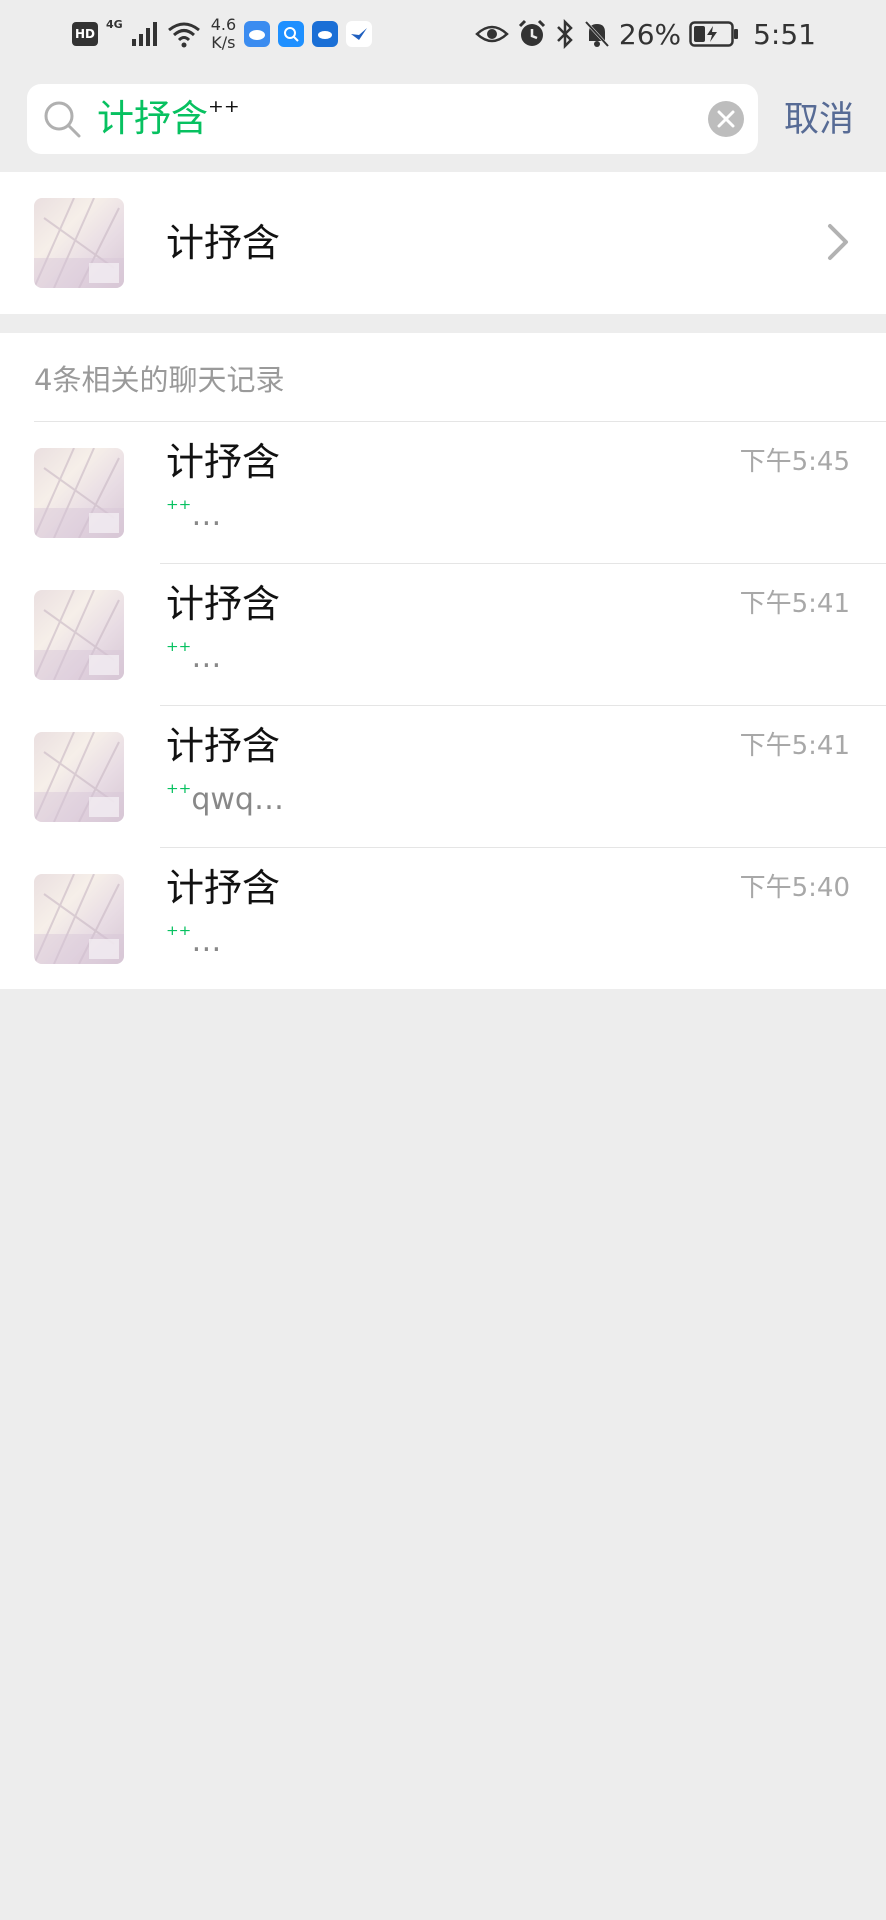  Describe the element at coordinates (838, 242) in the screenshot. I see `chevron-right-icon` at that location.